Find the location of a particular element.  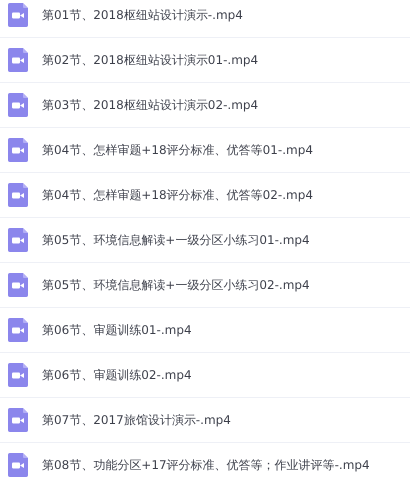

file-name: 第03节、2018枢纽站设计演示02-.mp4 is located at coordinates (150, 105).